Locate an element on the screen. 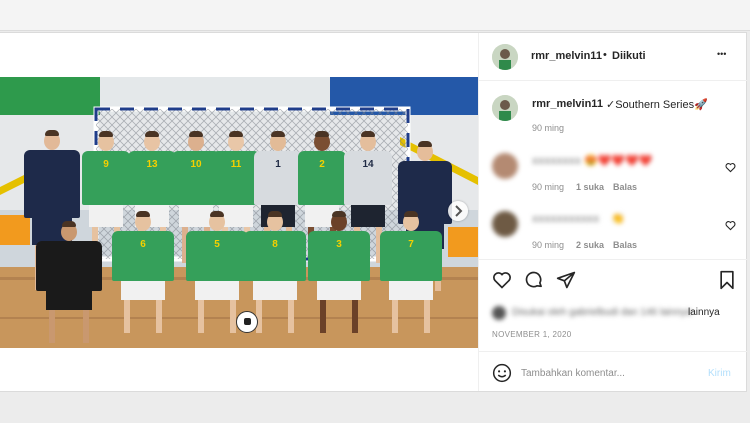  post-date: NOVEMBER 1, 2020 is located at coordinates (532, 334).